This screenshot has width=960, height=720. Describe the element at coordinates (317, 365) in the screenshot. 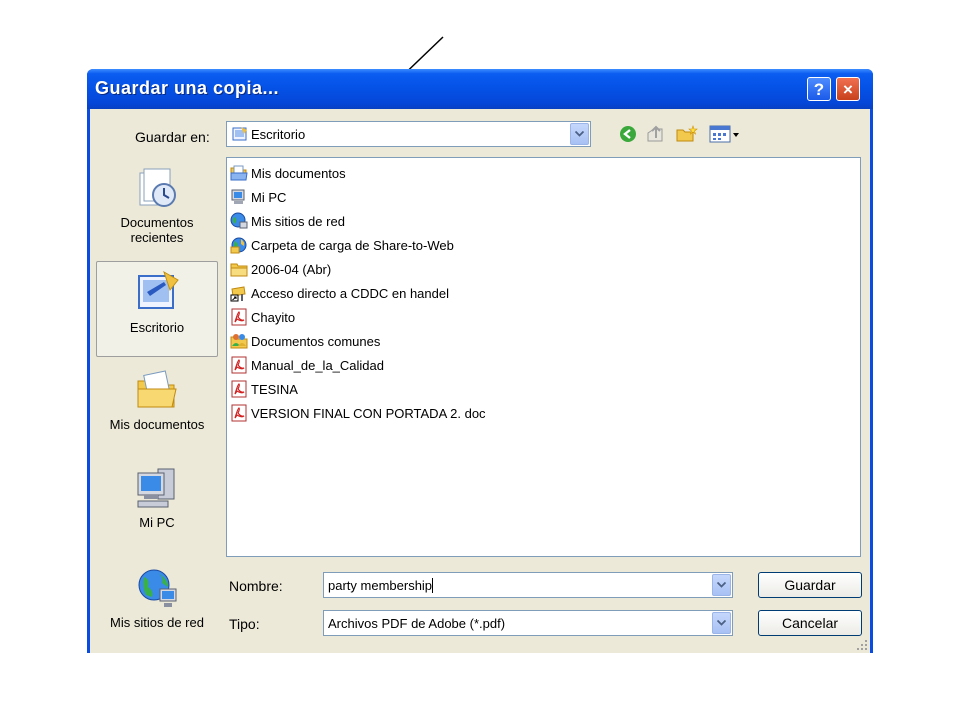

I see `file-name: Manual_de_la_Calidad` at that location.